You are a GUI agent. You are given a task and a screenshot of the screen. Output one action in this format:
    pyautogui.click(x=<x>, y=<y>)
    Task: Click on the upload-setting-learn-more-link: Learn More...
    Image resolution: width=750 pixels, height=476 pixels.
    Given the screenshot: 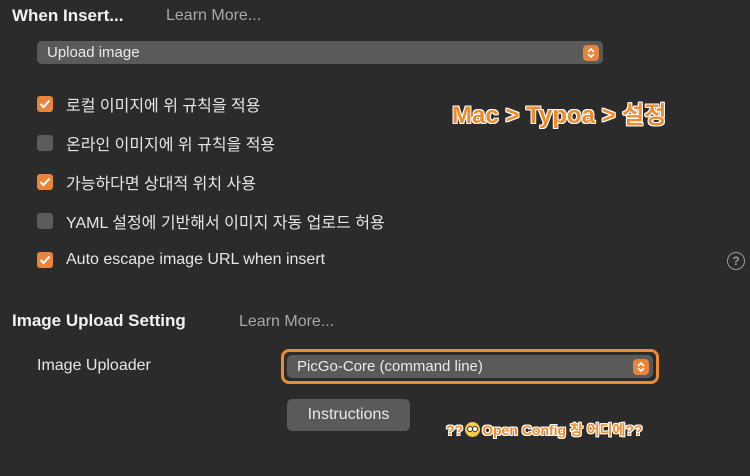 What is the action you would take?
    pyautogui.click(x=286, y=322)
    